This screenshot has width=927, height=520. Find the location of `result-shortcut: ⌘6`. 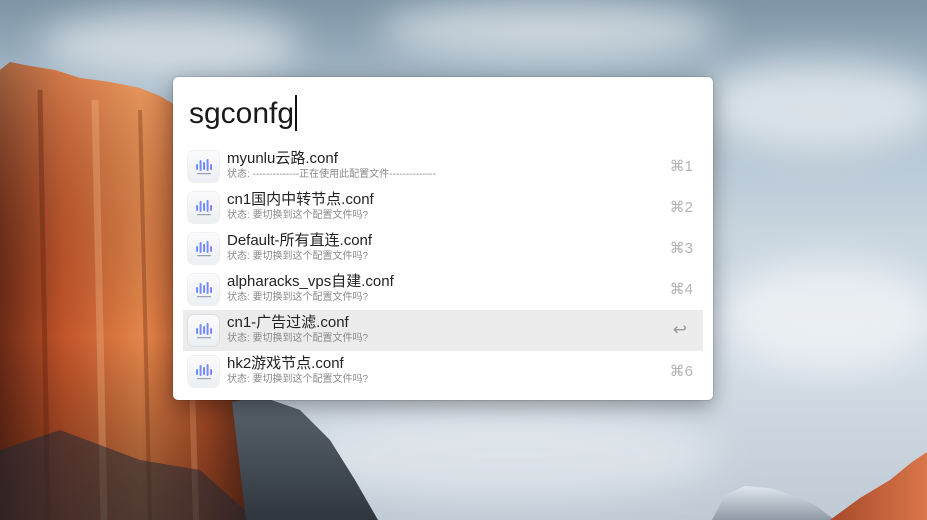

result-shortcut: ⌘6 is located at coordinates (681, 371).